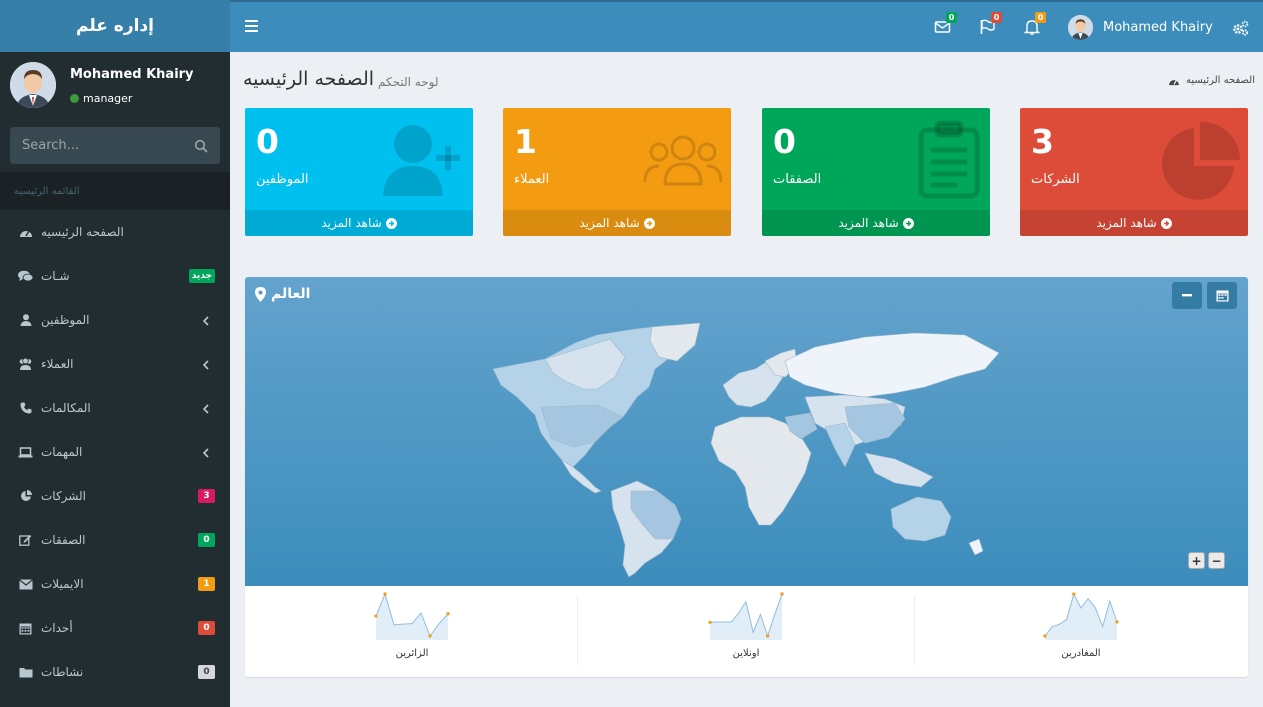 The width and height of the screenshot is (1263, 707). What do you see at coordinates (115, 191) in the screenshot?
I see `menu-header: القائمه الرئيسيه` at bounding box center [115, 191].